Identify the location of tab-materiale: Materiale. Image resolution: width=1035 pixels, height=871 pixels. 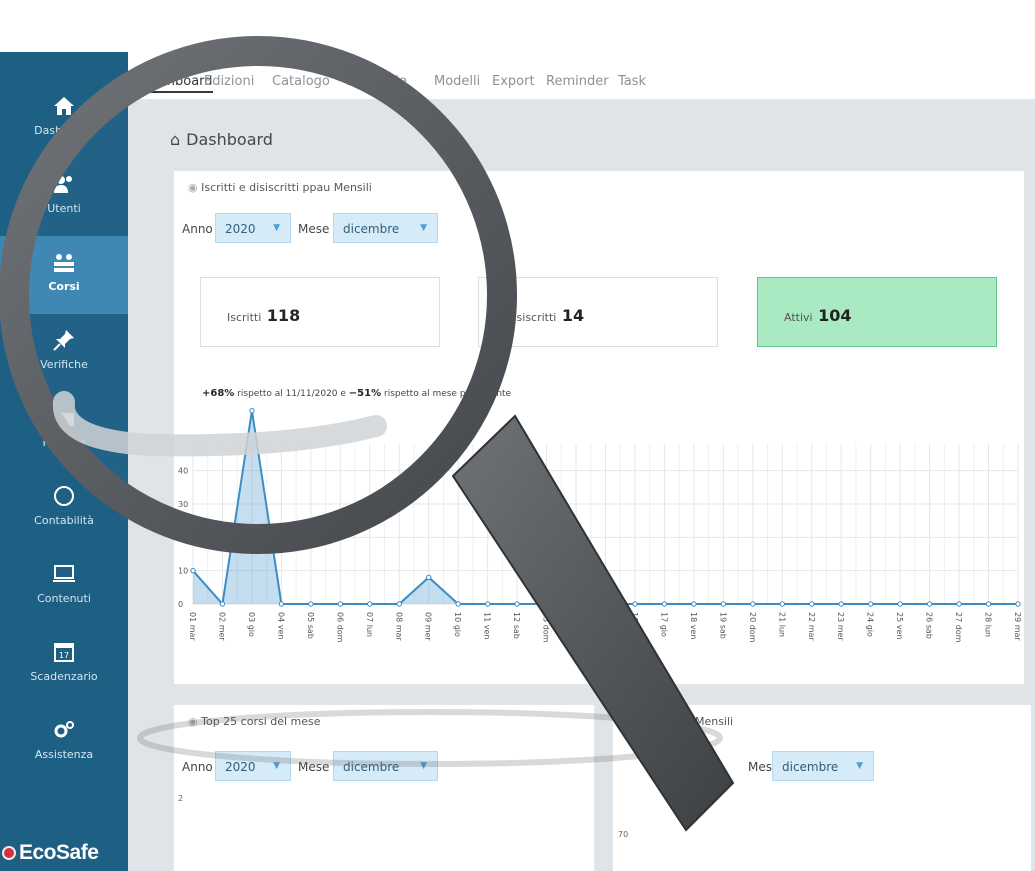
(376, 81).